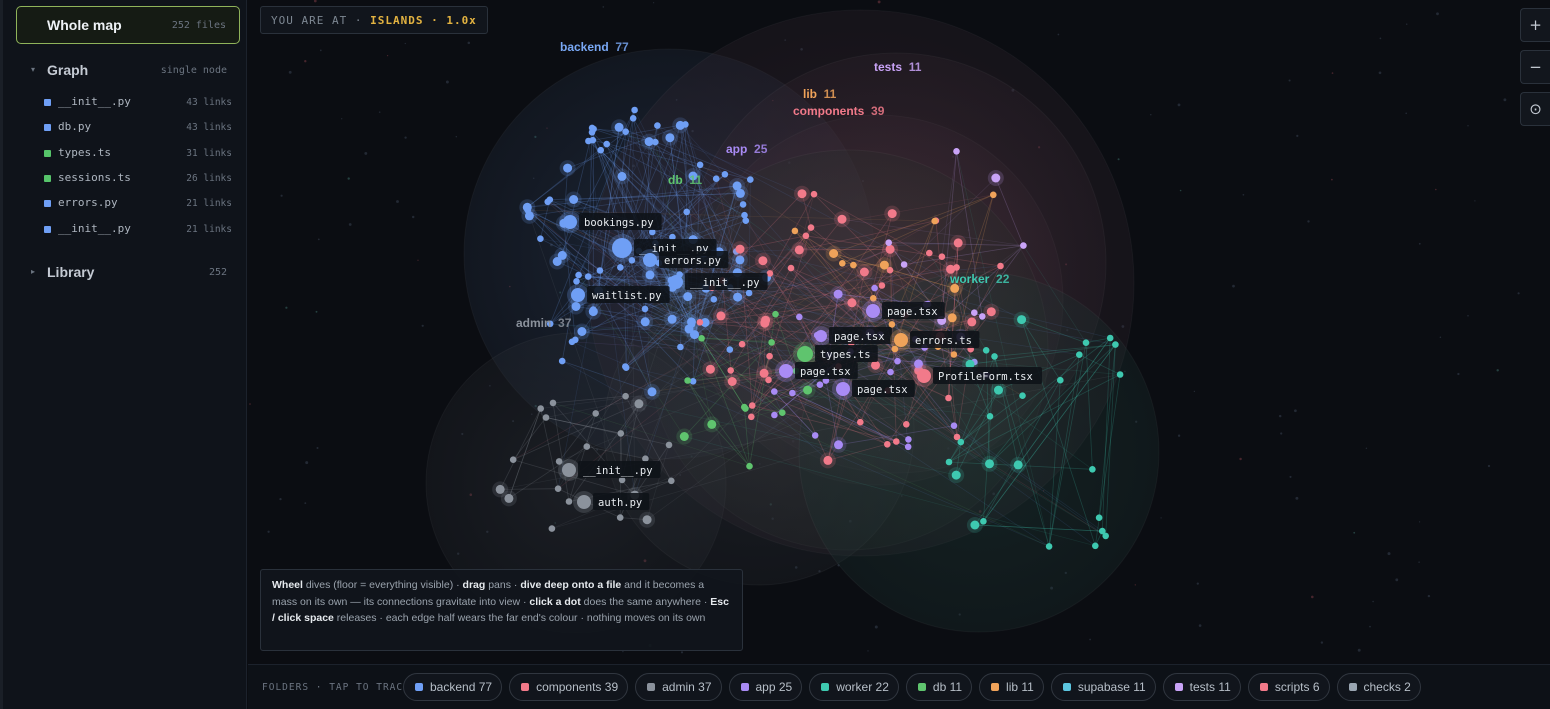 Image resolution: width=1550 pixels, height=709 pixels. Describe the element at coordinates (594, 47) in the screenshot. I see `cluster-label: backend 77` at that location.